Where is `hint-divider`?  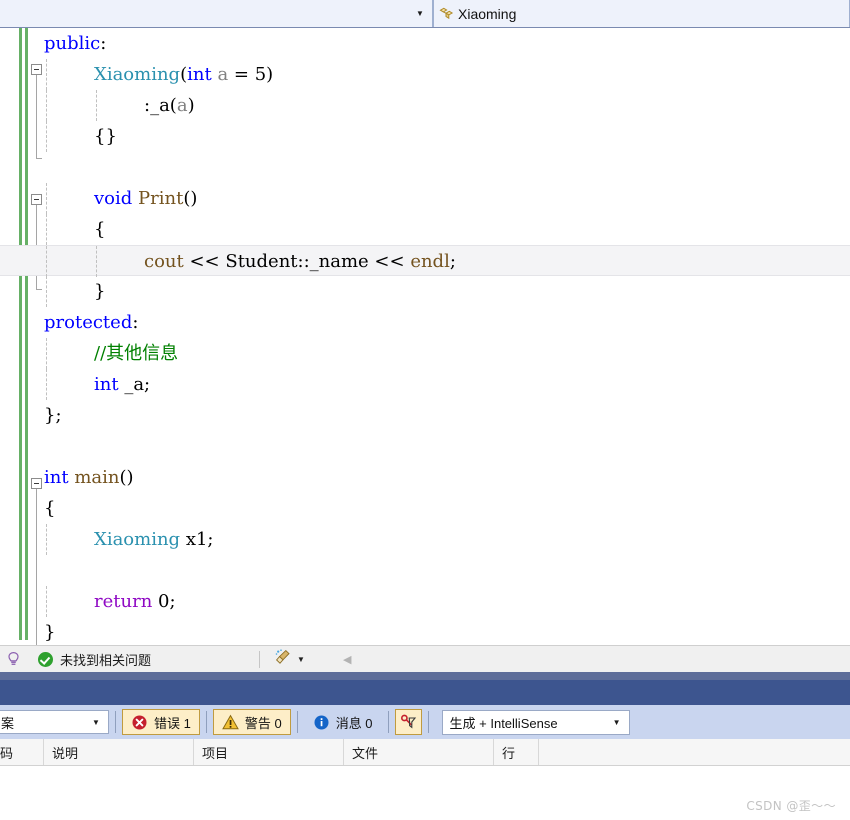
hint-divider is located at coordinates (260, 659).